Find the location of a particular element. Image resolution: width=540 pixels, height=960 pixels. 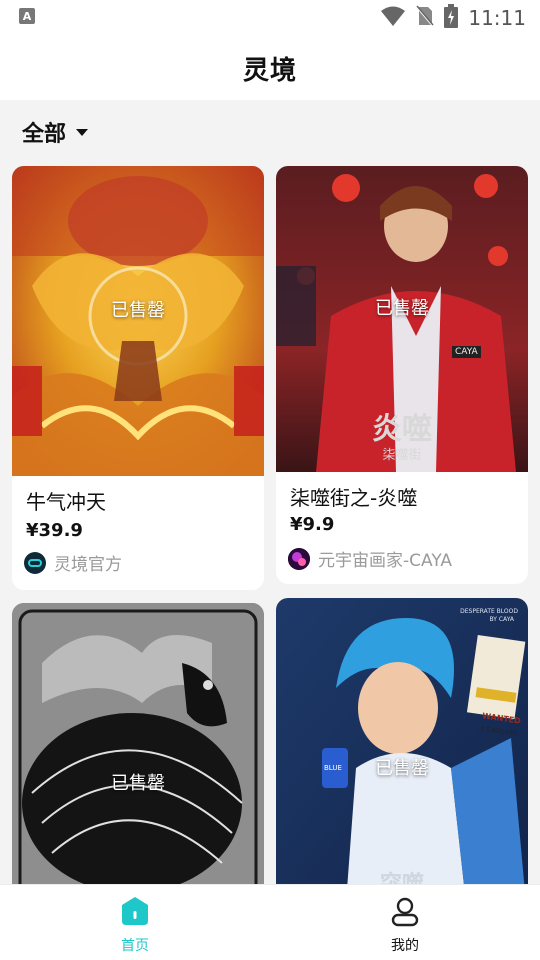

svg-text: A is located at coordinates (27, 16).